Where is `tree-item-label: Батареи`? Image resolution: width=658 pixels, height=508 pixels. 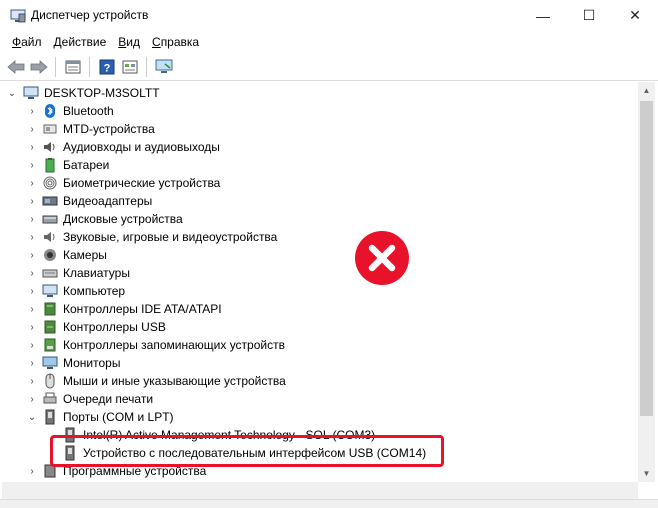 tree-item-label: Батареи is located at coordinates (86, 165).